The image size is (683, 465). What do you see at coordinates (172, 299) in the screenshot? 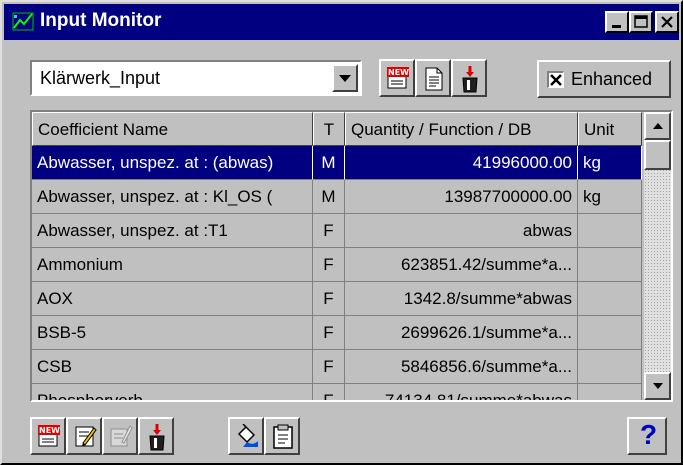
I see `cell-name: AOX` at bounding box center [172, 299].